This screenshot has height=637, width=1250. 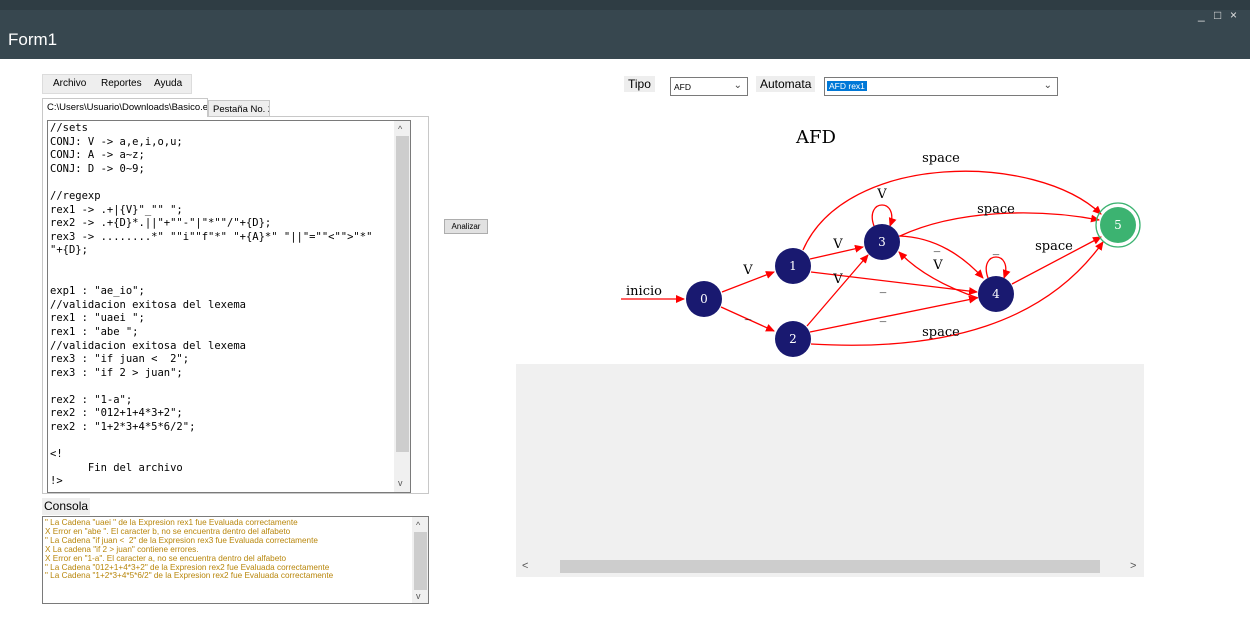 What do you see at coordinates (793, 266) in the screenshot?
I see `state-label-1: 1` at bounding box center [793, 266].